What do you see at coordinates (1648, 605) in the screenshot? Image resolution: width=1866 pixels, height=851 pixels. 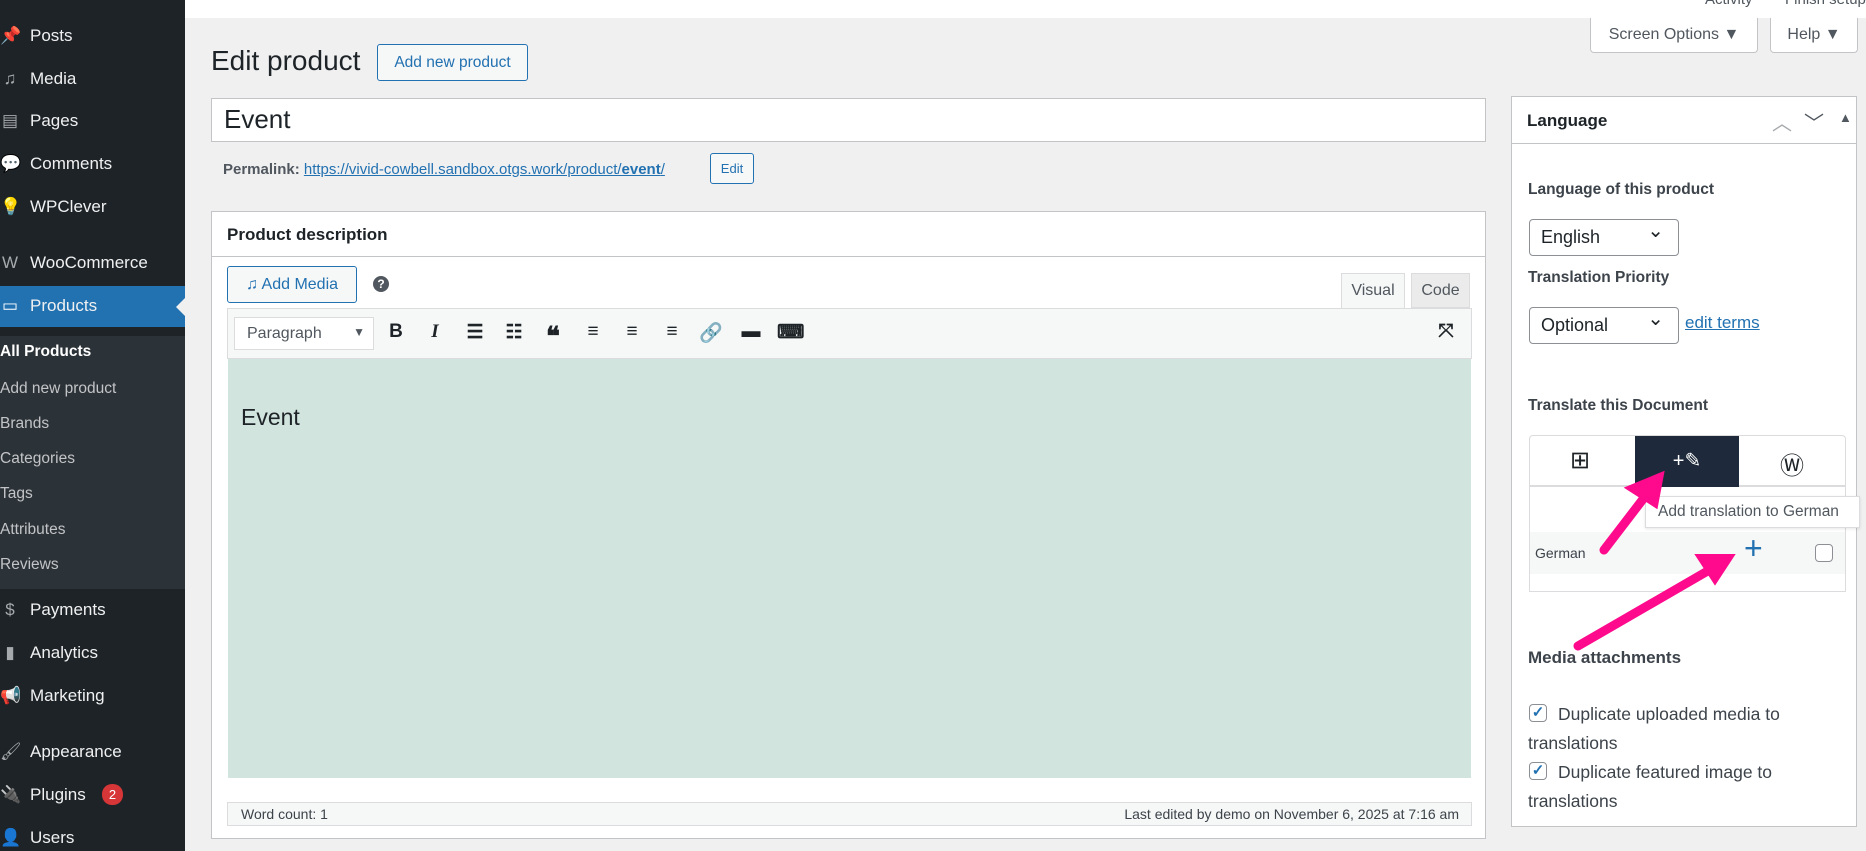 I see `annotation-arrow-plus` at bounding box center [1648, 605].